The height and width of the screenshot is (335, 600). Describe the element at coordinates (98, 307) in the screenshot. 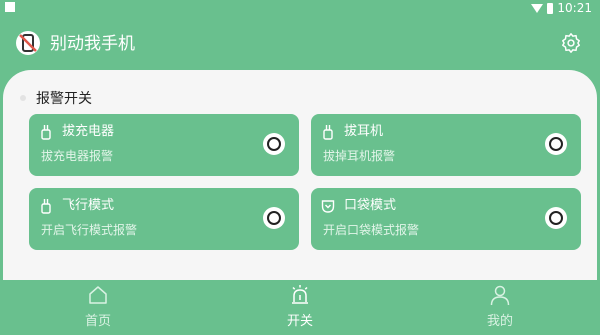

I see `nav-item-home: 首页` at that location.